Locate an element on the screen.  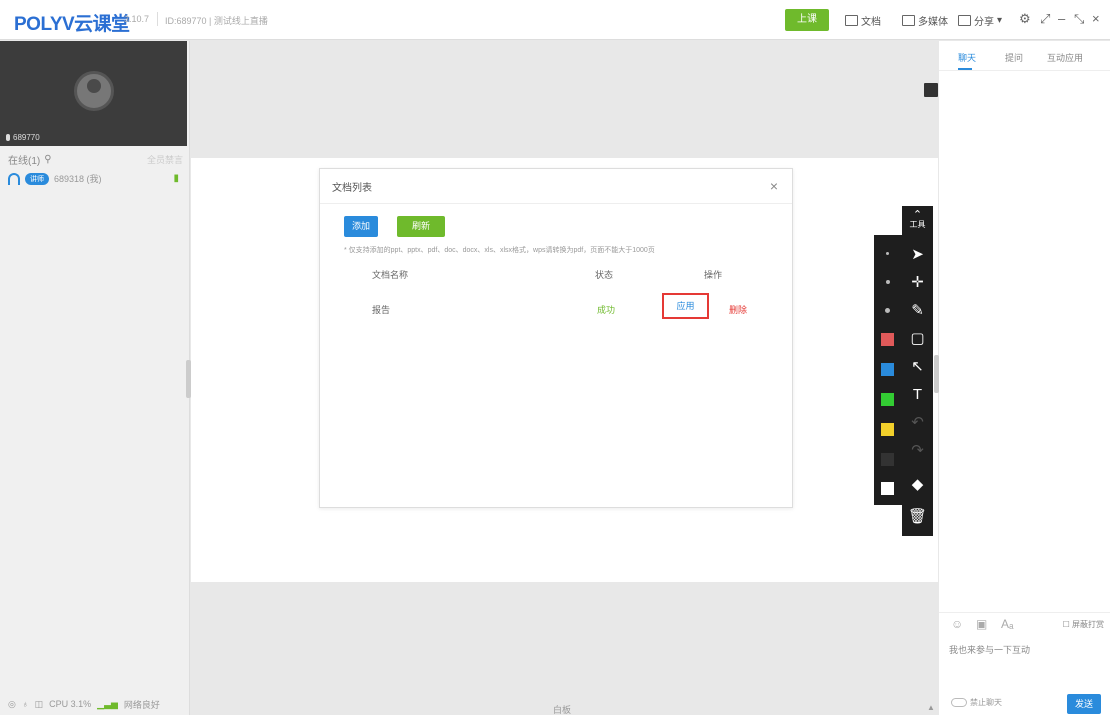
toggle-switch is located at coordinates (959, 702).